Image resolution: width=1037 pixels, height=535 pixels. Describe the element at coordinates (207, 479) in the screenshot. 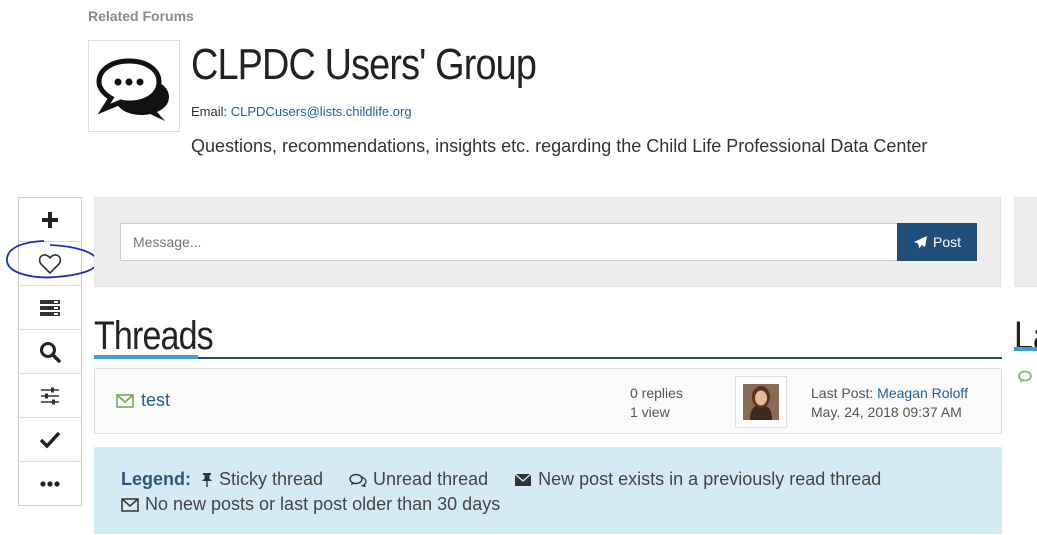

I see `pin-icon` at that location.